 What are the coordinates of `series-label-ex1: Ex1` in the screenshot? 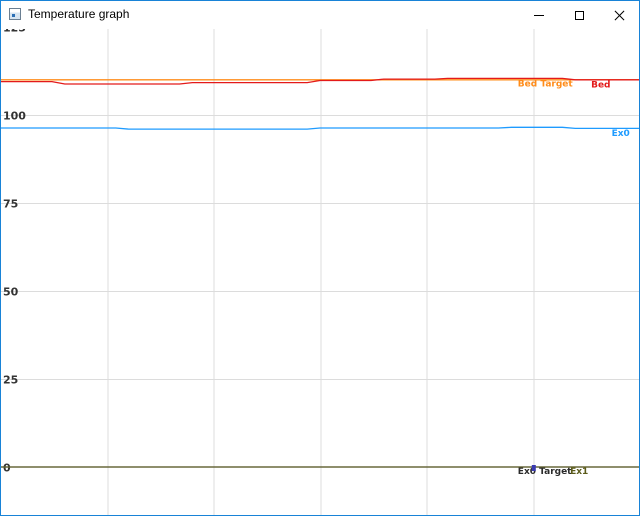 It's located at (579, 472).